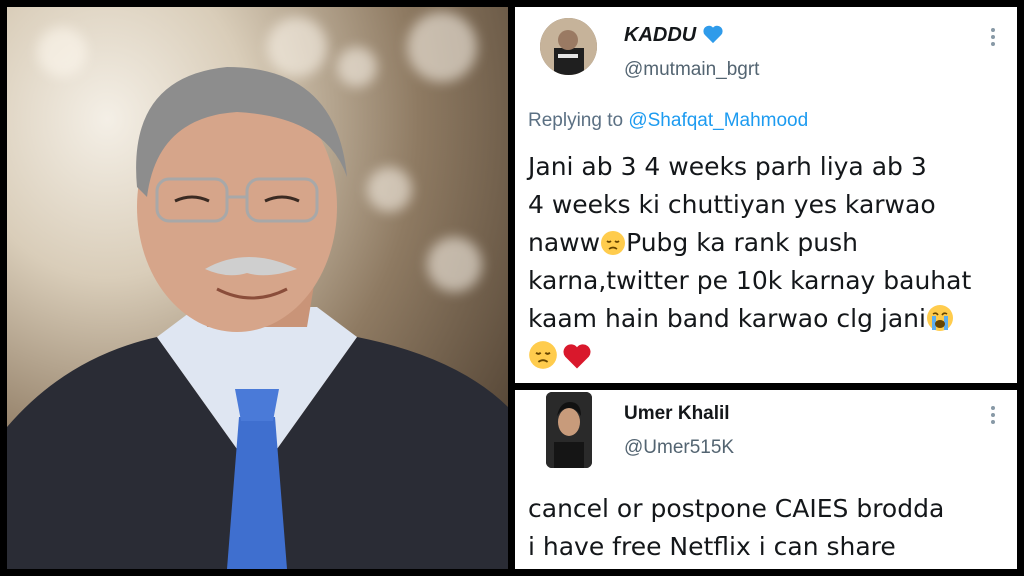 This screenshot has height=576, width=1024. I want to click on tweet-line-part: Pubg ka rank push, so click(742, 242).